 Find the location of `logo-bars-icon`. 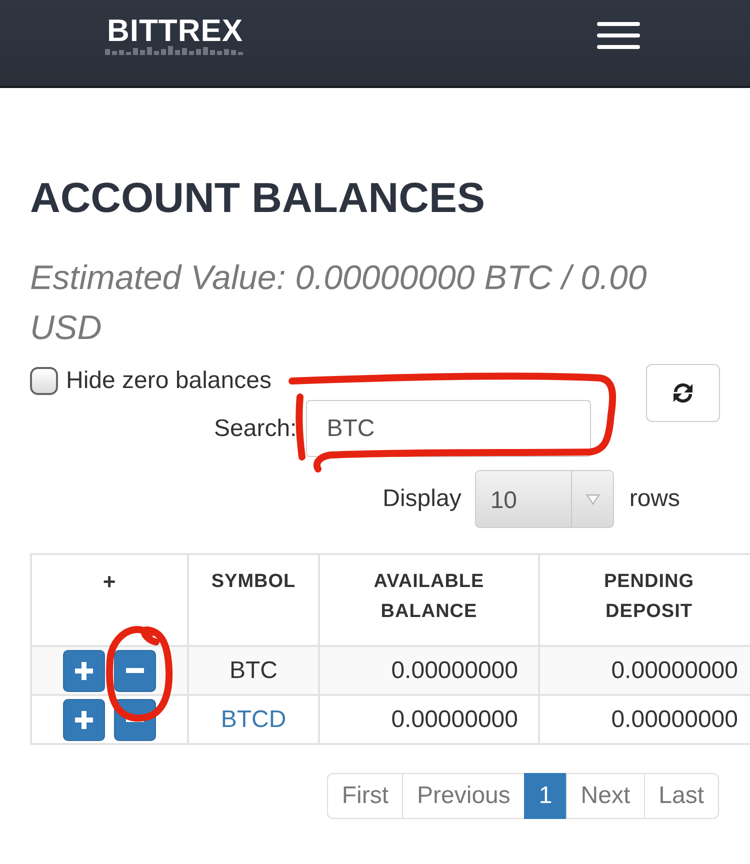

logo-bars-icon is located at coordinates (174, 50).